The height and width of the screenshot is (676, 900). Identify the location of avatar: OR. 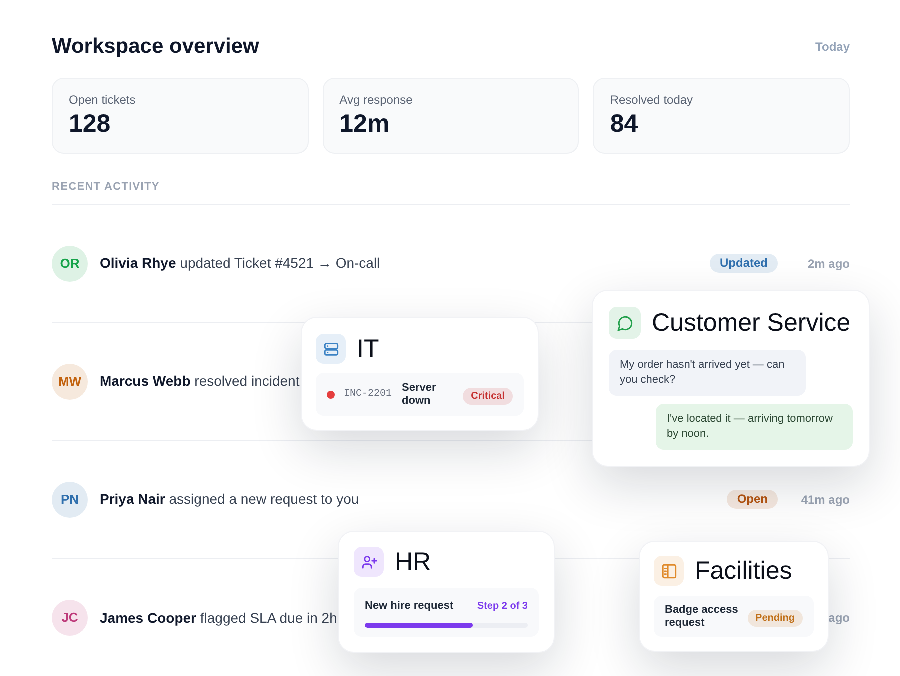
(70, 264).